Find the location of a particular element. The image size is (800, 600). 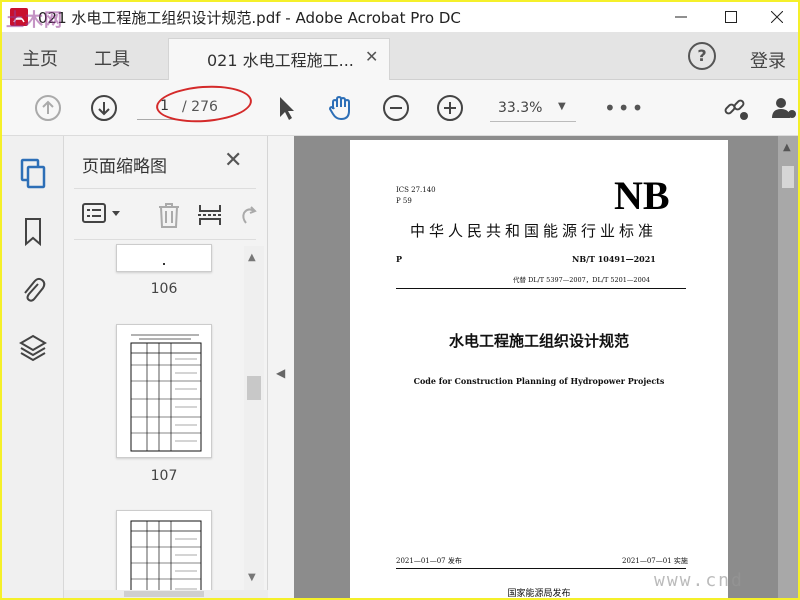

close-panel-icon: ✕ is located at coordinates (233, 160).